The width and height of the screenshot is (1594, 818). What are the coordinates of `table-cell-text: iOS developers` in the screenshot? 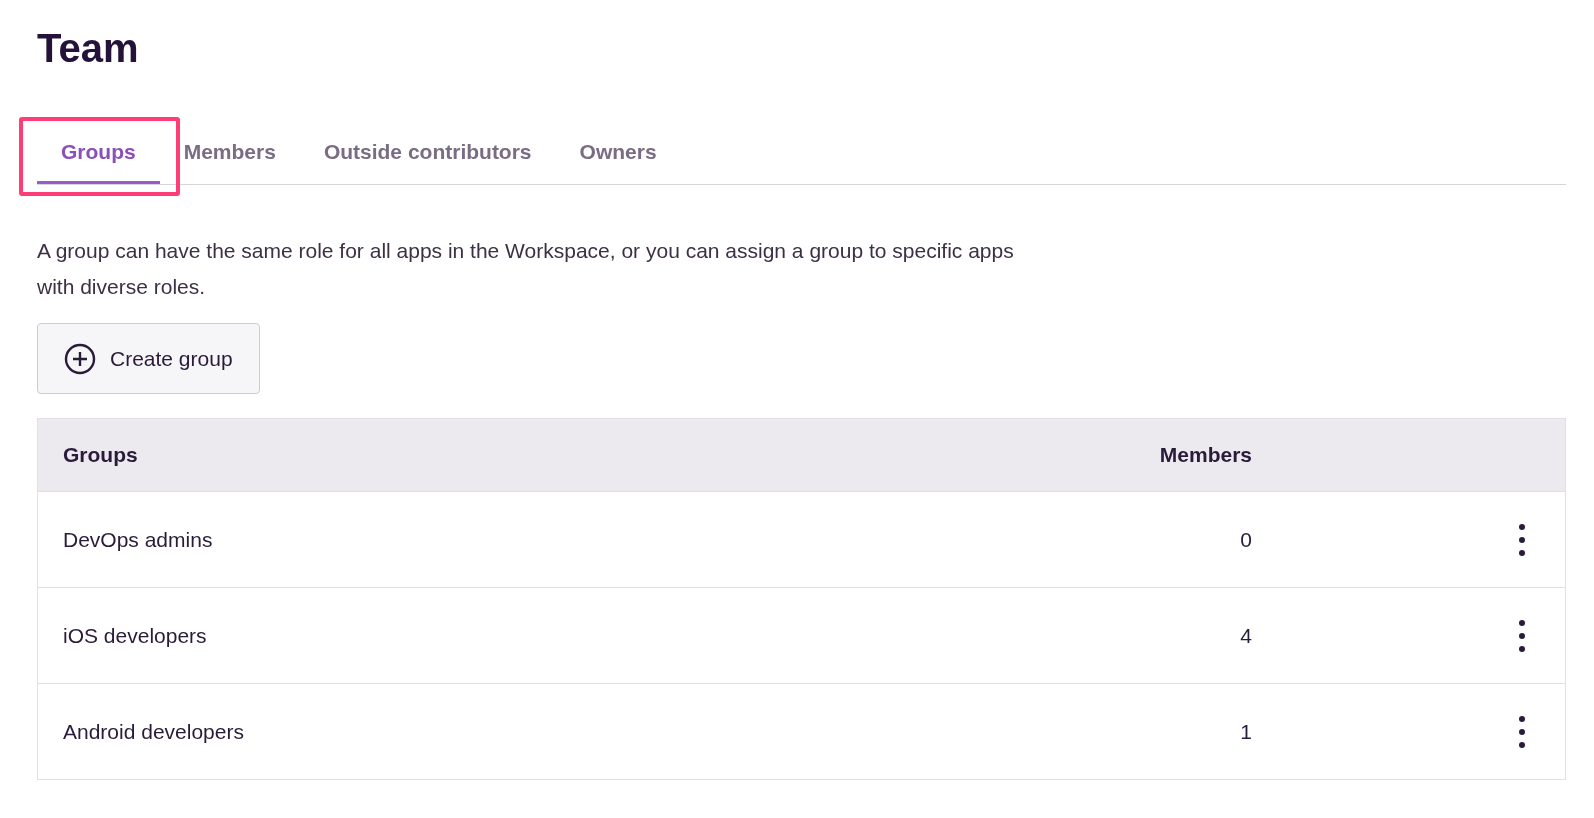 It's located at (135, 635).